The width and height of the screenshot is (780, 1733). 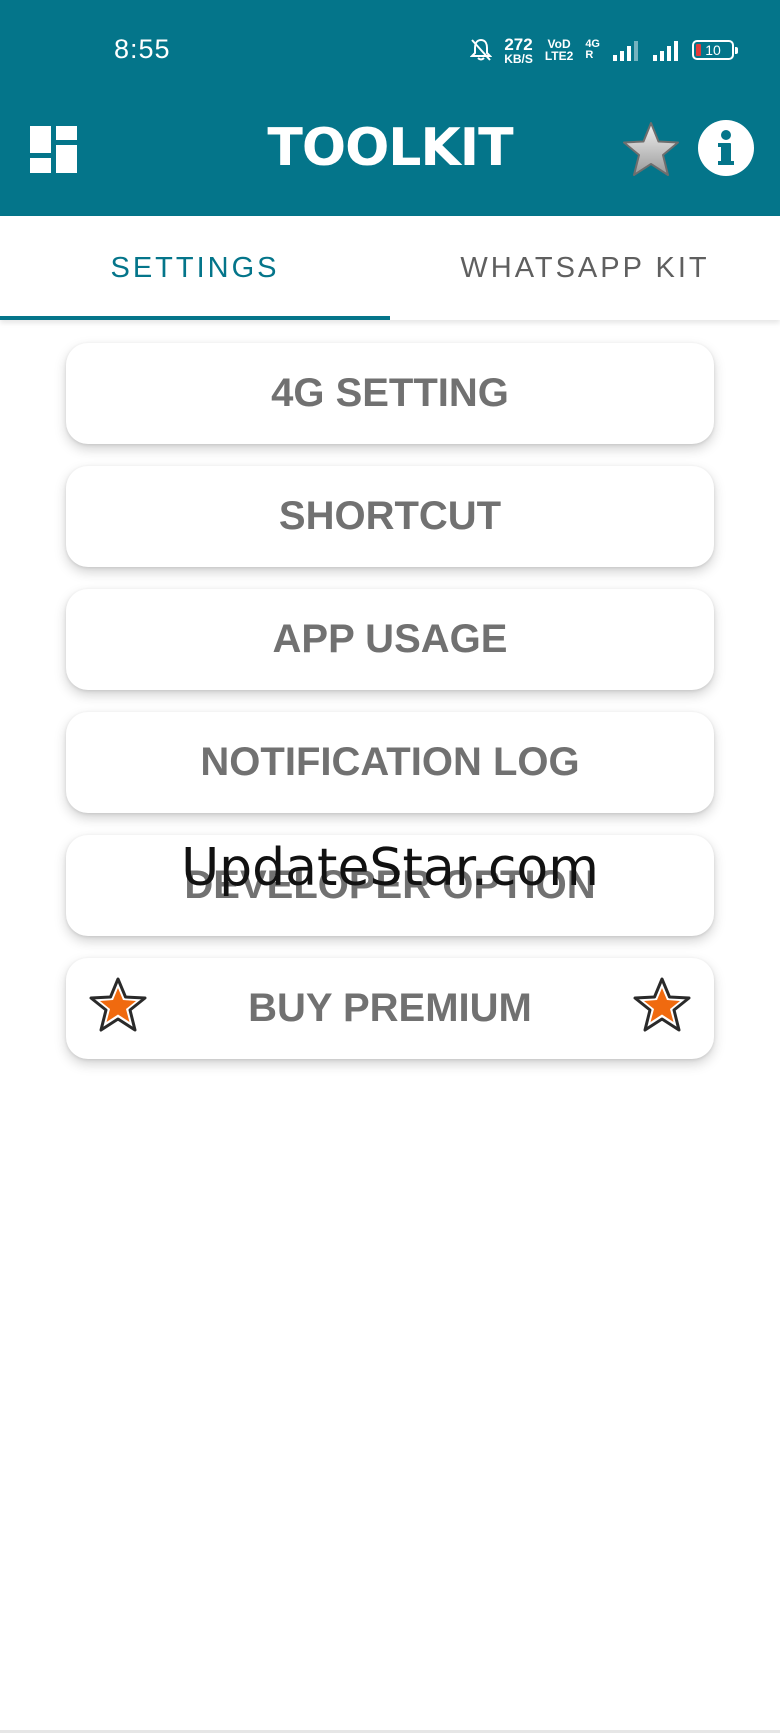 I want to click on buy-premium-label: BUY PREMIUM, so click(x=390, y=1008).